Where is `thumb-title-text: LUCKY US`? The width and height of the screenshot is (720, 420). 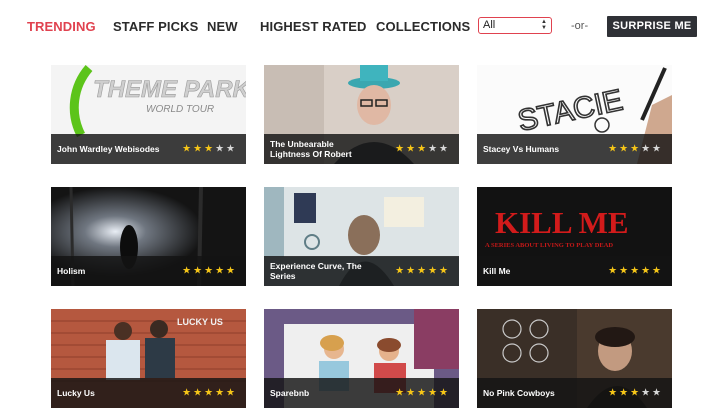
thumb-title-text: LUCKY US is located at coordinates (200, 322).